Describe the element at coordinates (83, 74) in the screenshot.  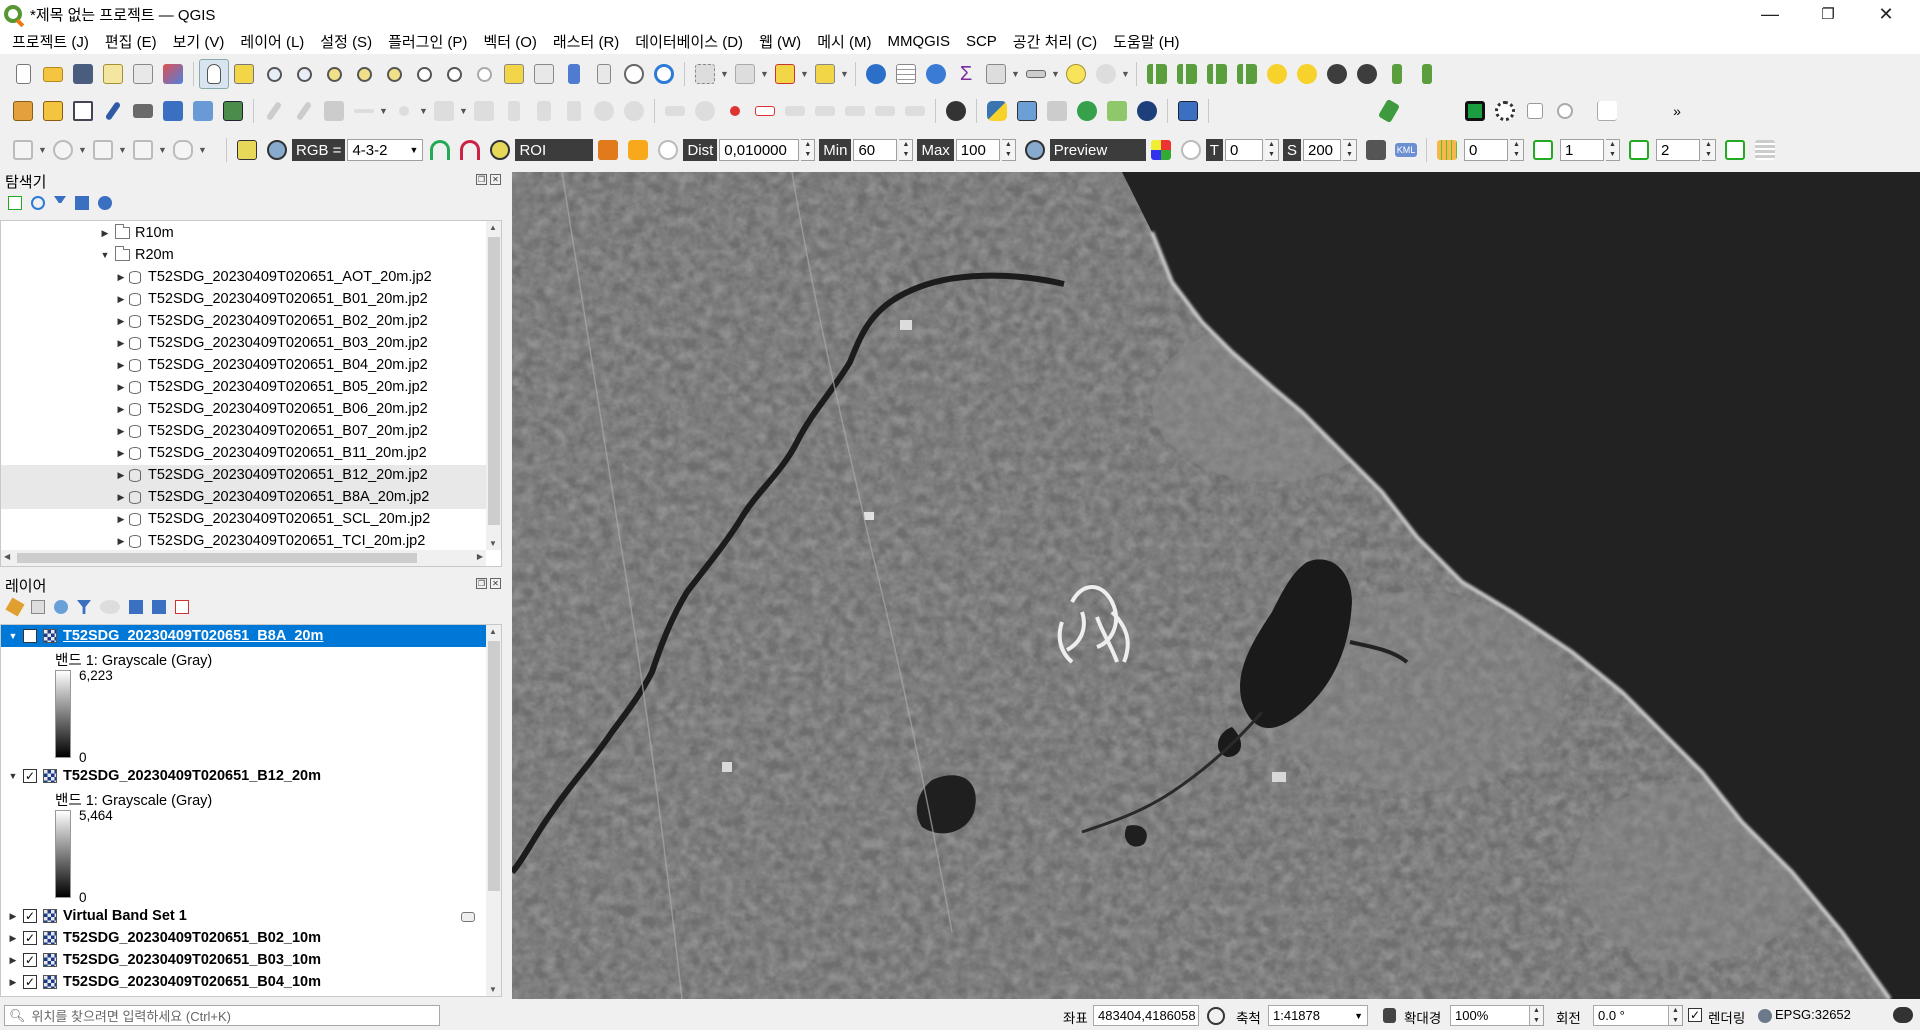
I see `save-project-icon` at that location.